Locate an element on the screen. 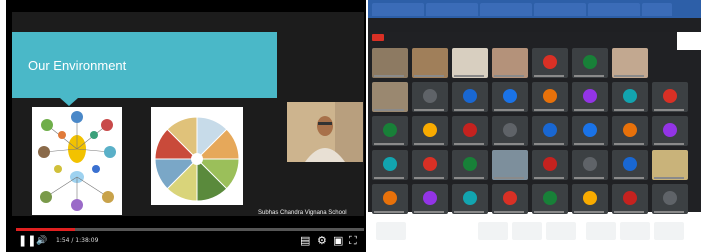  fullscreen-icon: ⛶ is located at coordinates (353, 241).